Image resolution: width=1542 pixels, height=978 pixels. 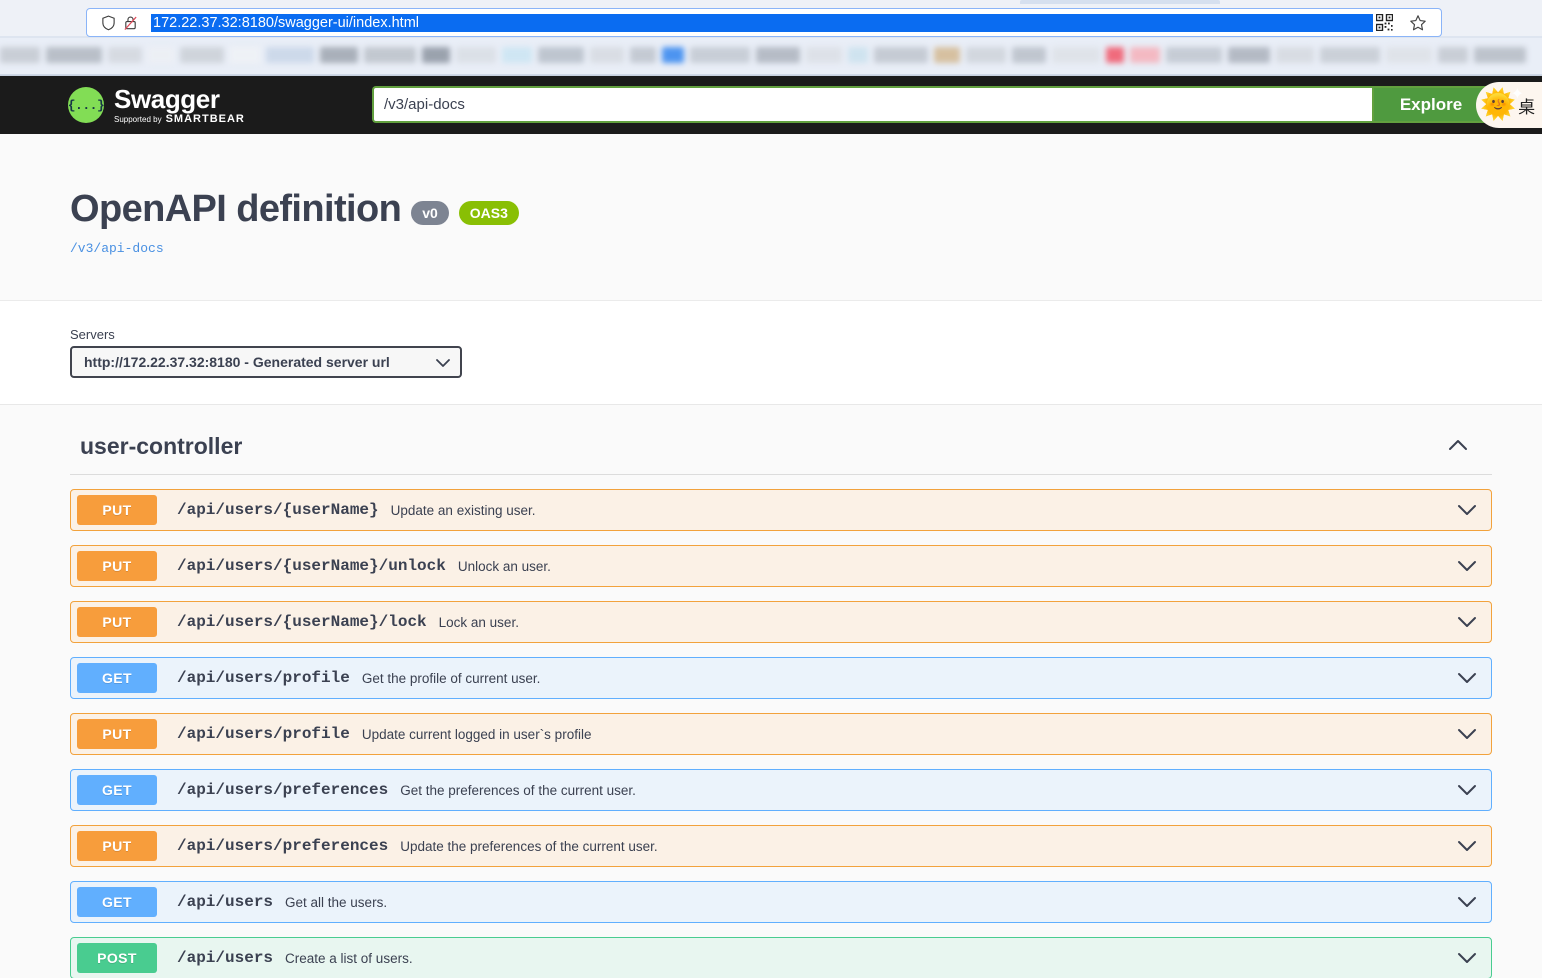 What do you see at coordinates (1384, 23) in the screenshot?
I see `qr-code-icon` at bounding box center [1384, 23].